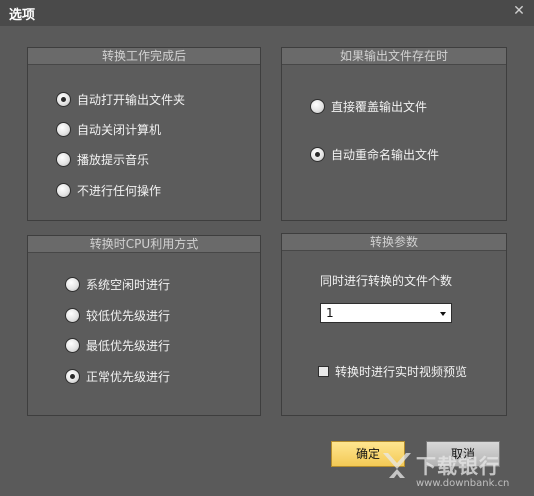 The image size is (534, 496). Describe the element at coordinates (267, 13) in the screenshot. I see `title-bar: 选项 ✕` at that location.